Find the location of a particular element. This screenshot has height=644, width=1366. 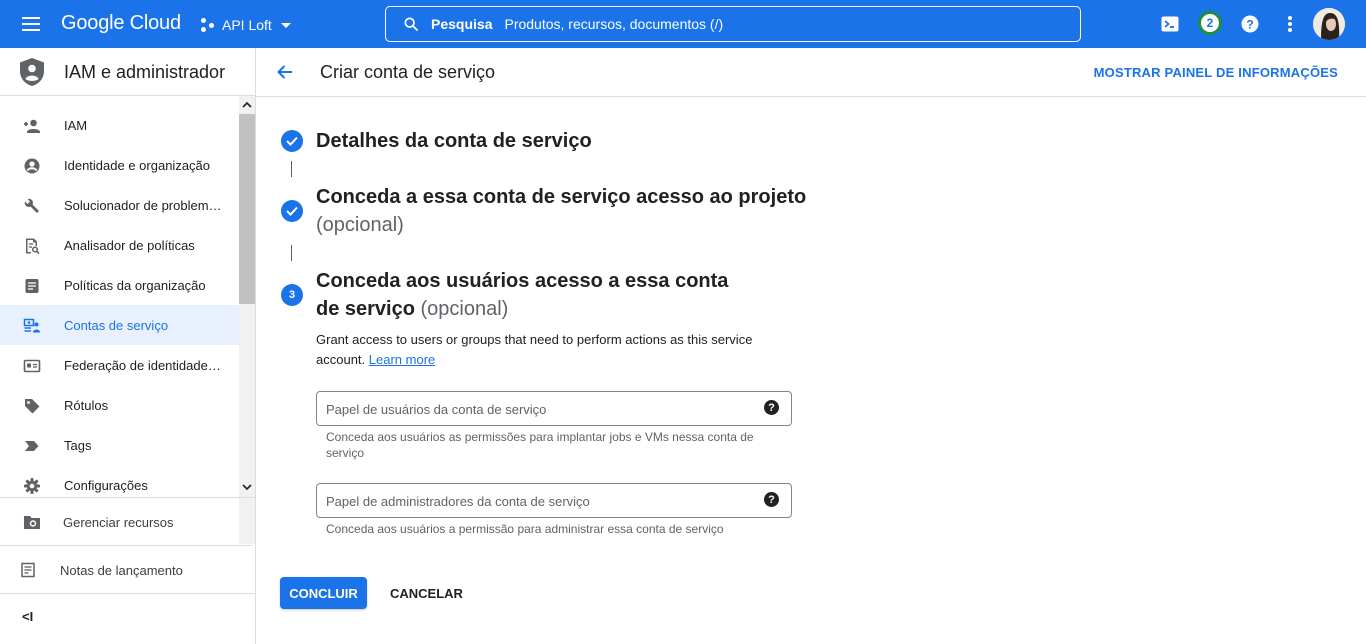

sidebar-item-label: Rótulos is located at coordinates (86, 405).